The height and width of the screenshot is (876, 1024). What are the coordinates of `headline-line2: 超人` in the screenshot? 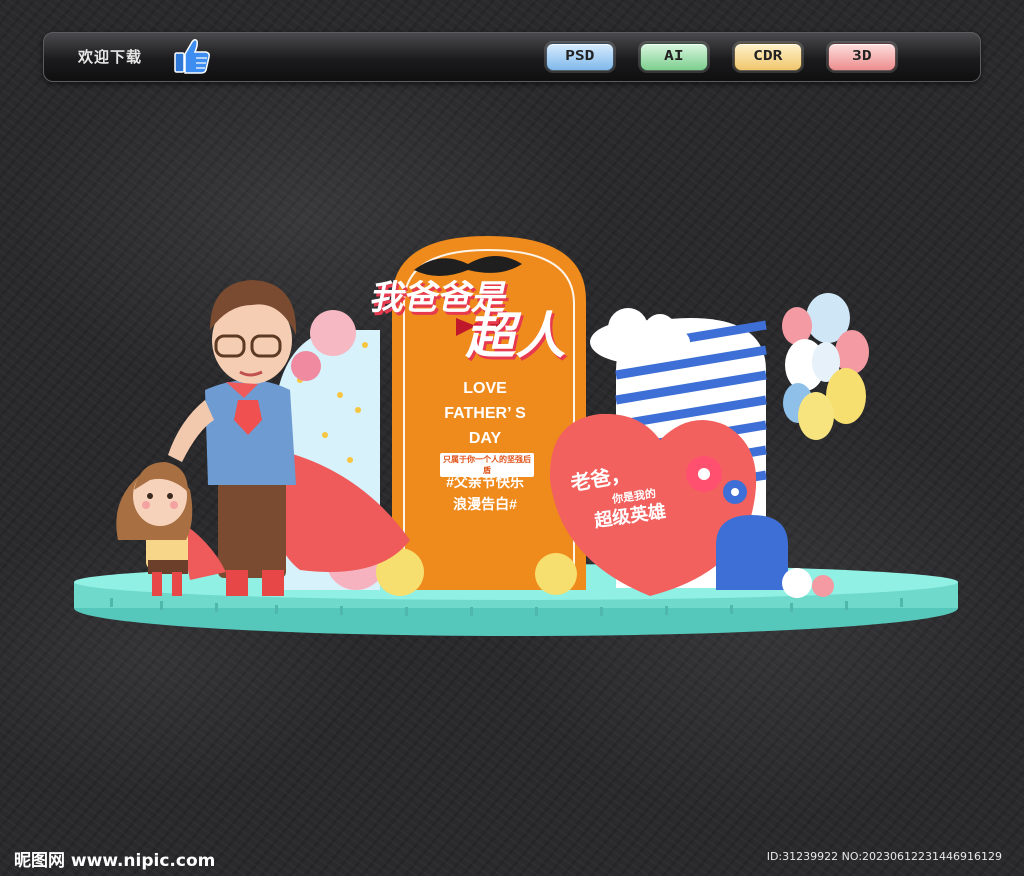 It's located at (519, 336).